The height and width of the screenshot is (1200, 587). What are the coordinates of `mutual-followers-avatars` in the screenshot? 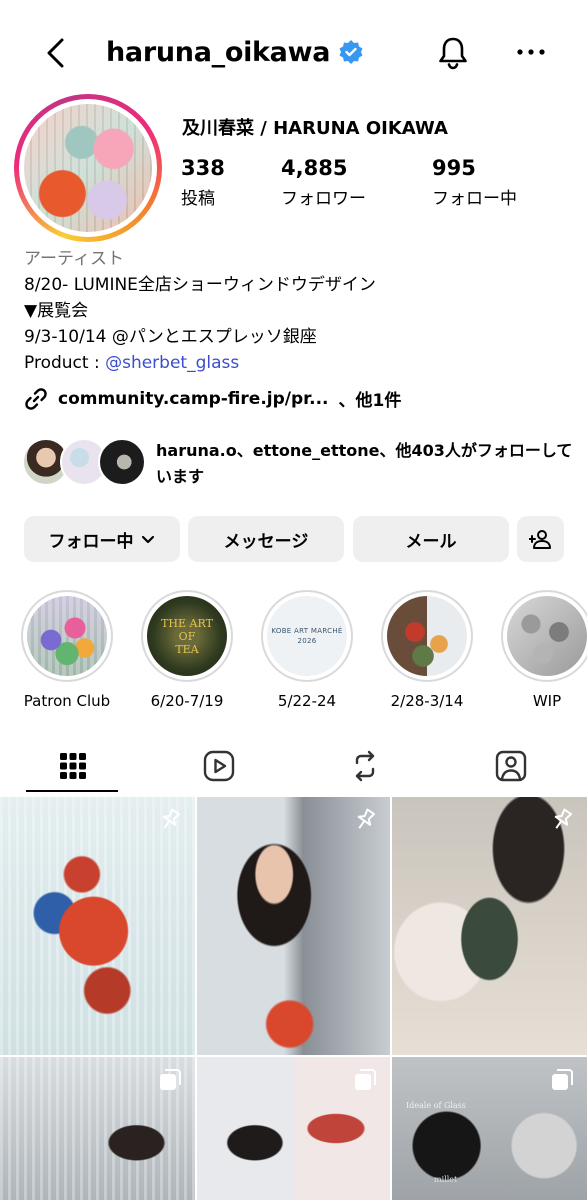 It's located at (84, 463).